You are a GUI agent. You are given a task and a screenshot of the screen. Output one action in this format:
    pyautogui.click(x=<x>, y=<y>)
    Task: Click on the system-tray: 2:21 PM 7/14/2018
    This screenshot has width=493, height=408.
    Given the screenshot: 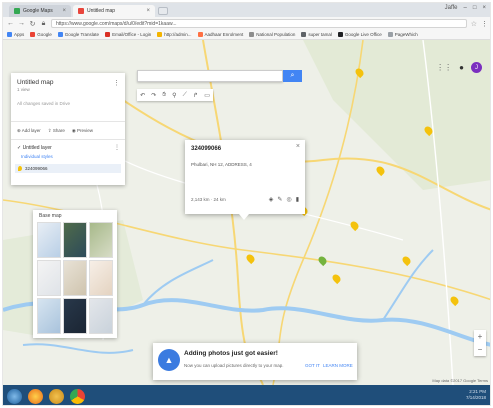 What is the action you would take?
    pyautogui.click(x=476, y=395)
    